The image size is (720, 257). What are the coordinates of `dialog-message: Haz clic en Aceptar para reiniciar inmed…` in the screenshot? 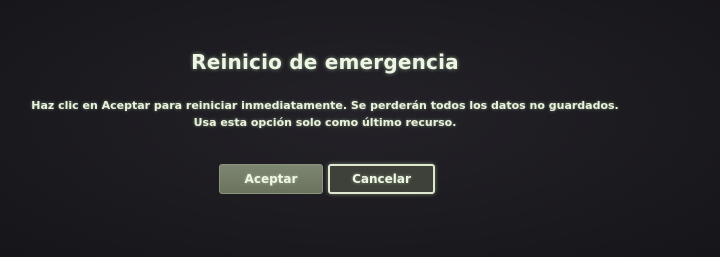 It's located at (325, 114).